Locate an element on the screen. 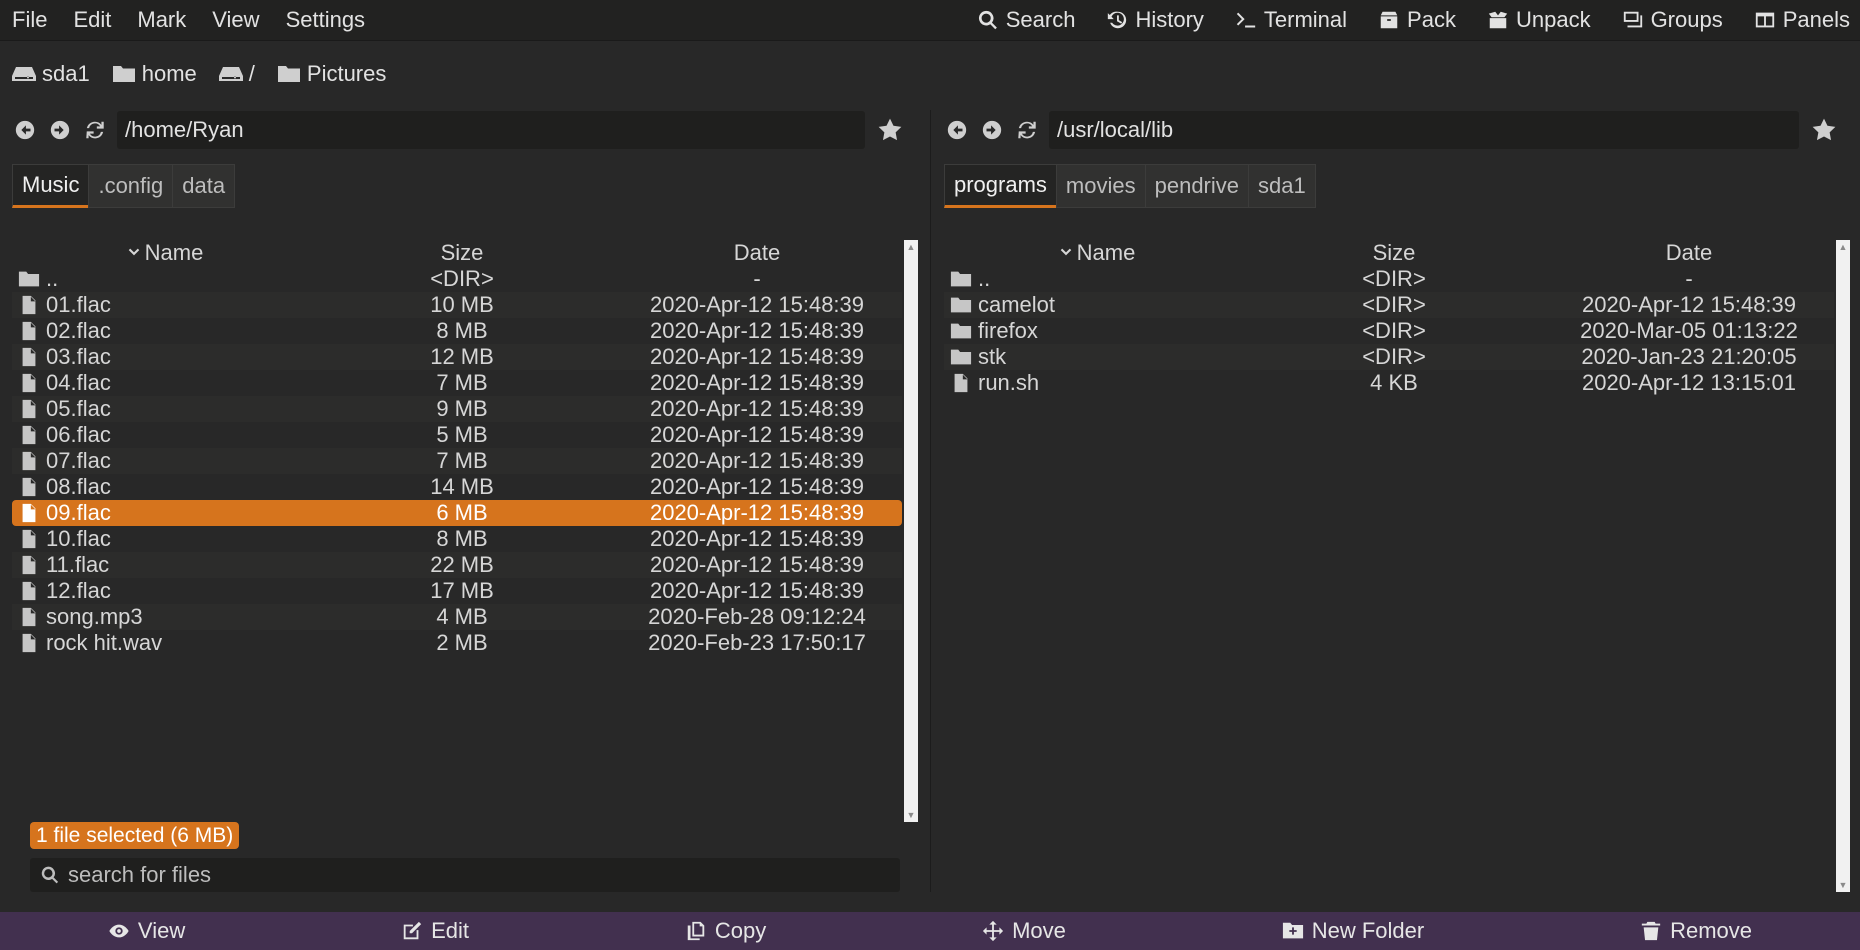 The image size is (1860, 950). menu-edit: Edit is located at coordinates (92, 20).